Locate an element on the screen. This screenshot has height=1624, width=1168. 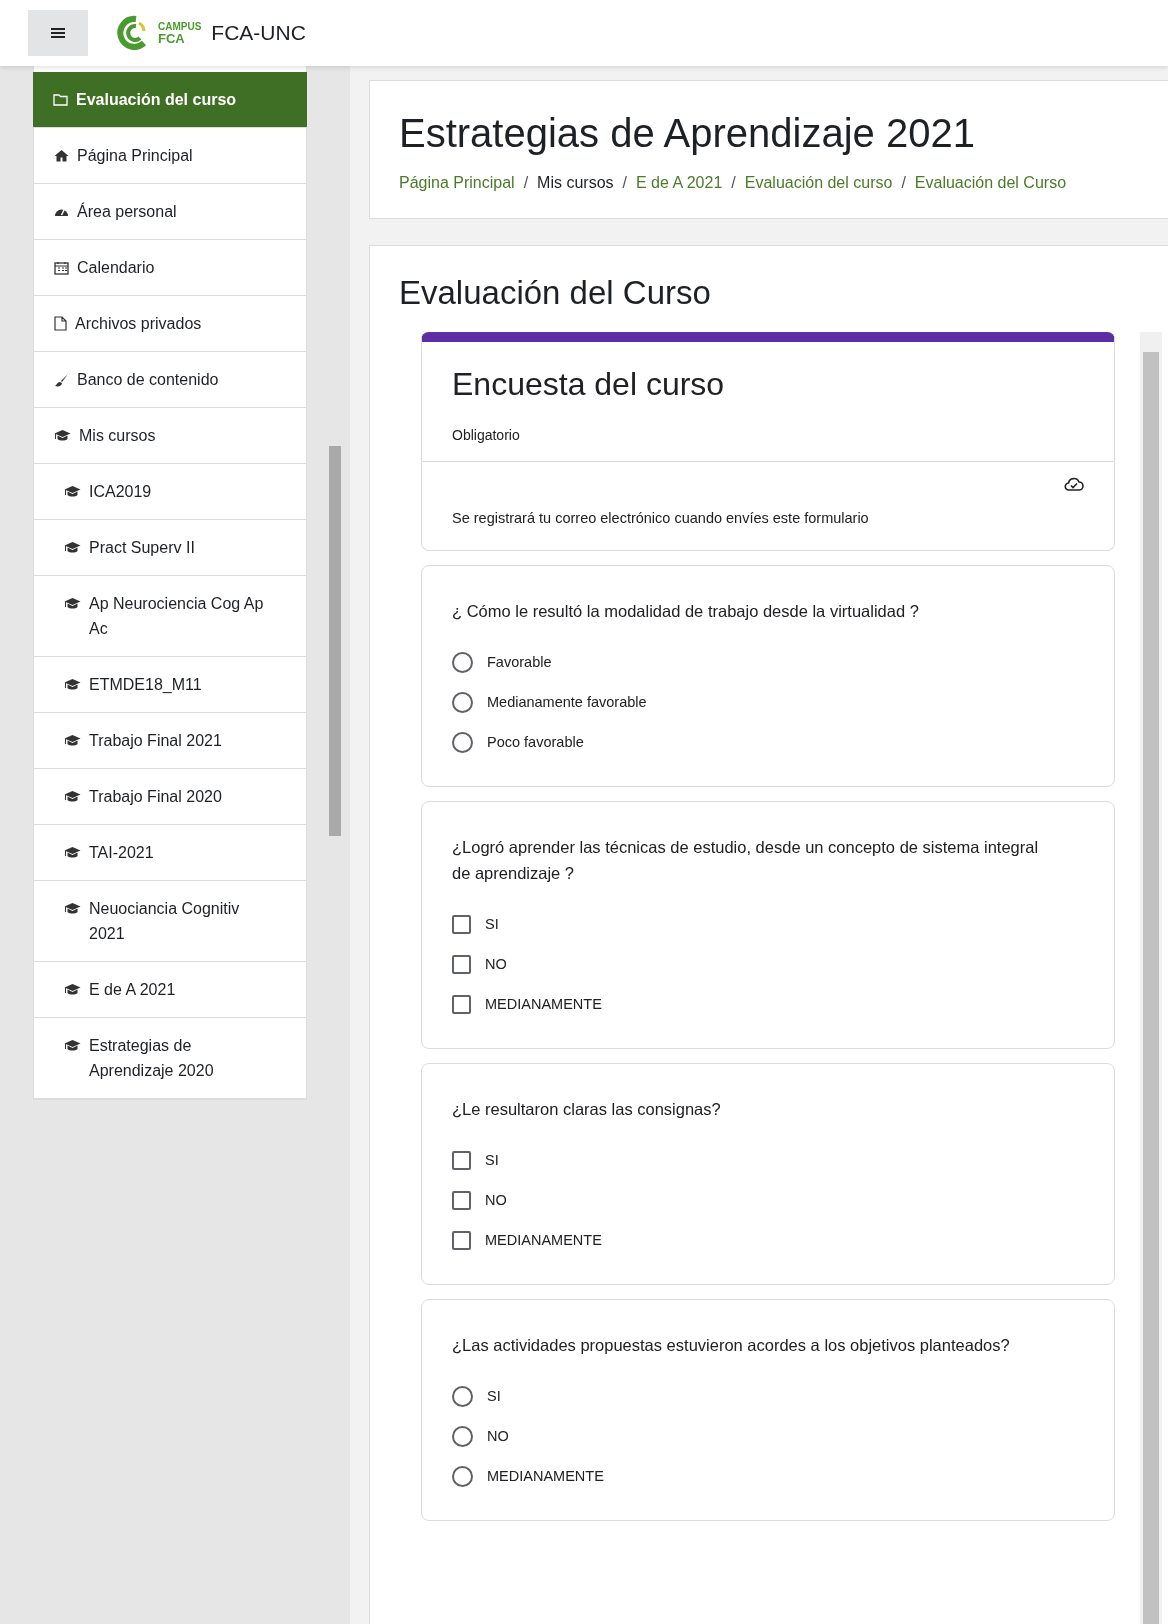
breadcrumb-link: E de A 2021 is located at coordinates (679, 183).